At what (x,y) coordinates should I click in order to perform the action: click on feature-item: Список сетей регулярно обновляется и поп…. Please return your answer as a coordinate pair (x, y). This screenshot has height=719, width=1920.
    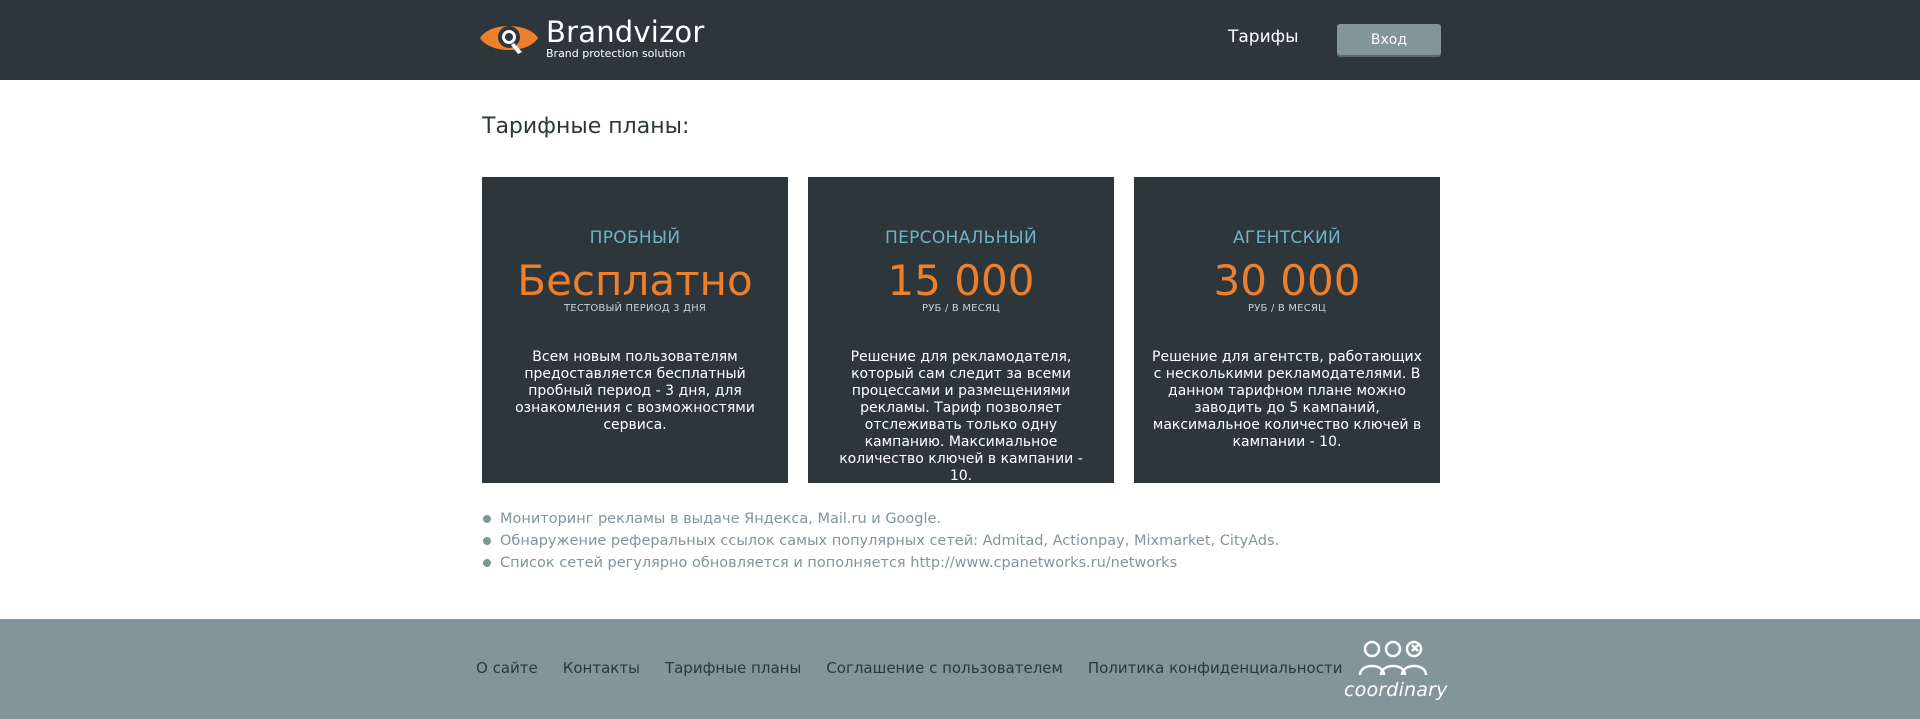
    Looking at the image, I should click on (880, 563).